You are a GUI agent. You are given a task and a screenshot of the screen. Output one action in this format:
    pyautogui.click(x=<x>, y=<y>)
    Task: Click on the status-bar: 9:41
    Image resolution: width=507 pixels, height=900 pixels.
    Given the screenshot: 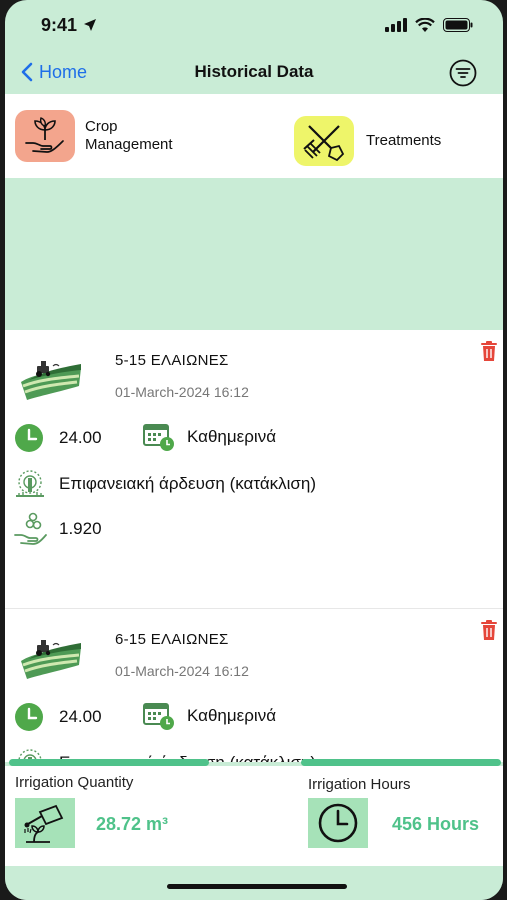 What is the action you would take?
    pyautogui.click(x=254, y=25)
    